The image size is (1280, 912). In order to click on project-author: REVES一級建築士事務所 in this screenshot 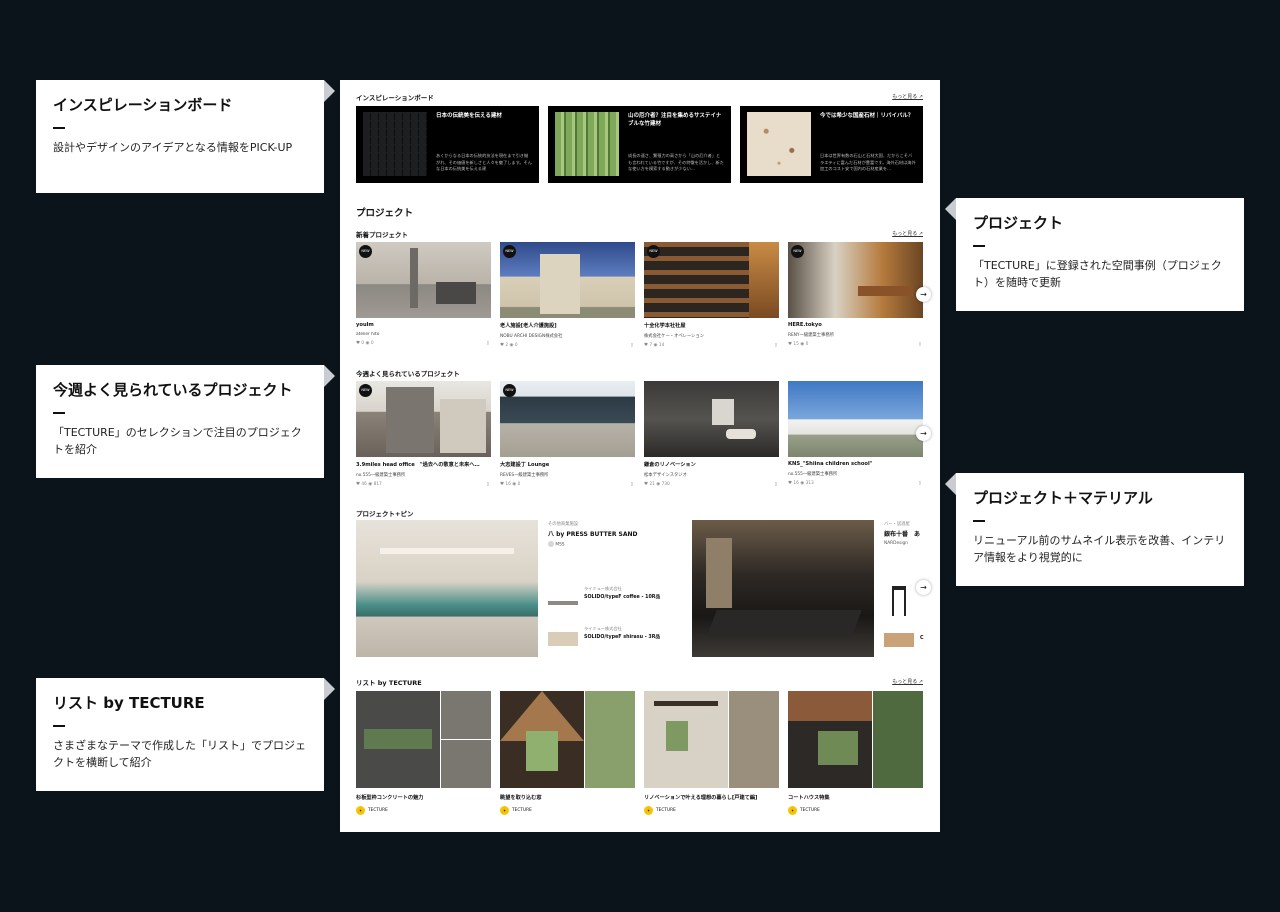, I will do `click(567, 475)`.